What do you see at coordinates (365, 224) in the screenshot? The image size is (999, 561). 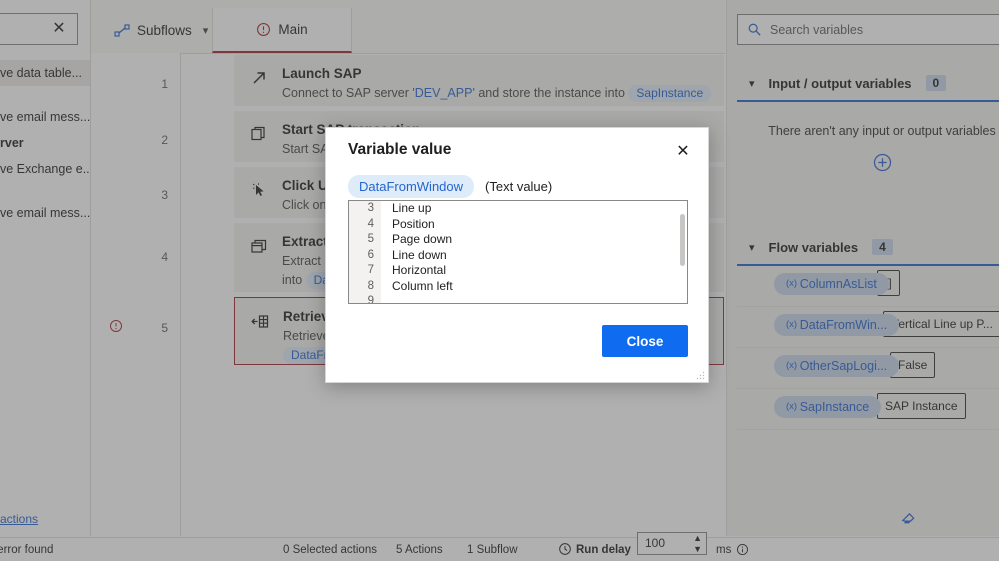 I see `row-number: 4` at bounding box center [365, 224].